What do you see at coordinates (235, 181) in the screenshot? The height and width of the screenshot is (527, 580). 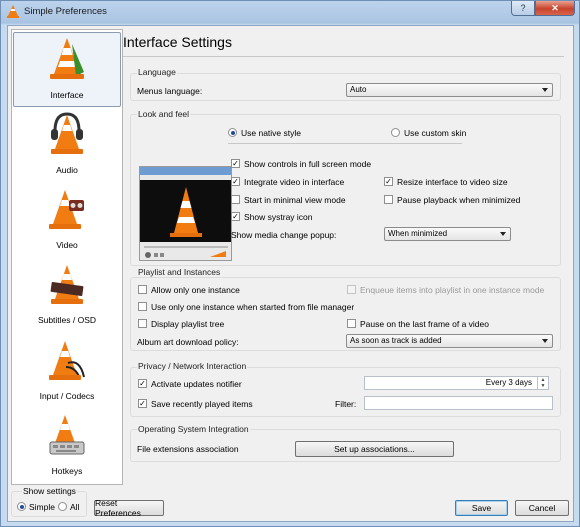 I see `integrate-video-checkbox: ✓` at bounding box center [235, 181].